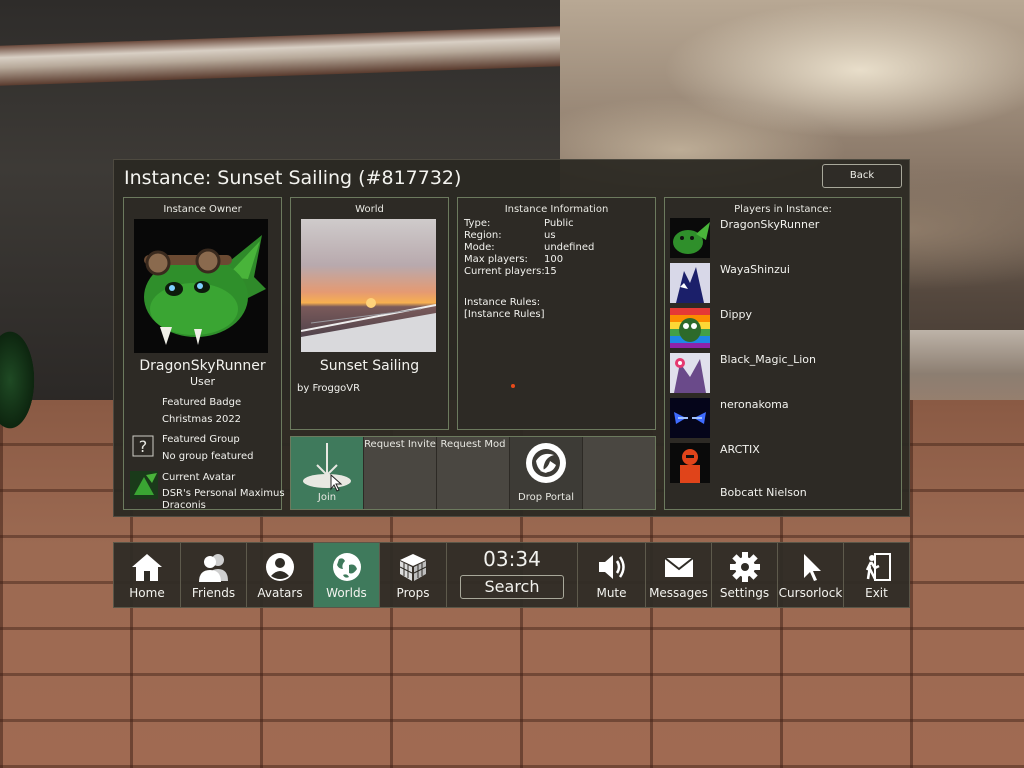 The width and height of the screenshot is (1024, 768). I want to click on info-key: Mode:, so click(479, 247).